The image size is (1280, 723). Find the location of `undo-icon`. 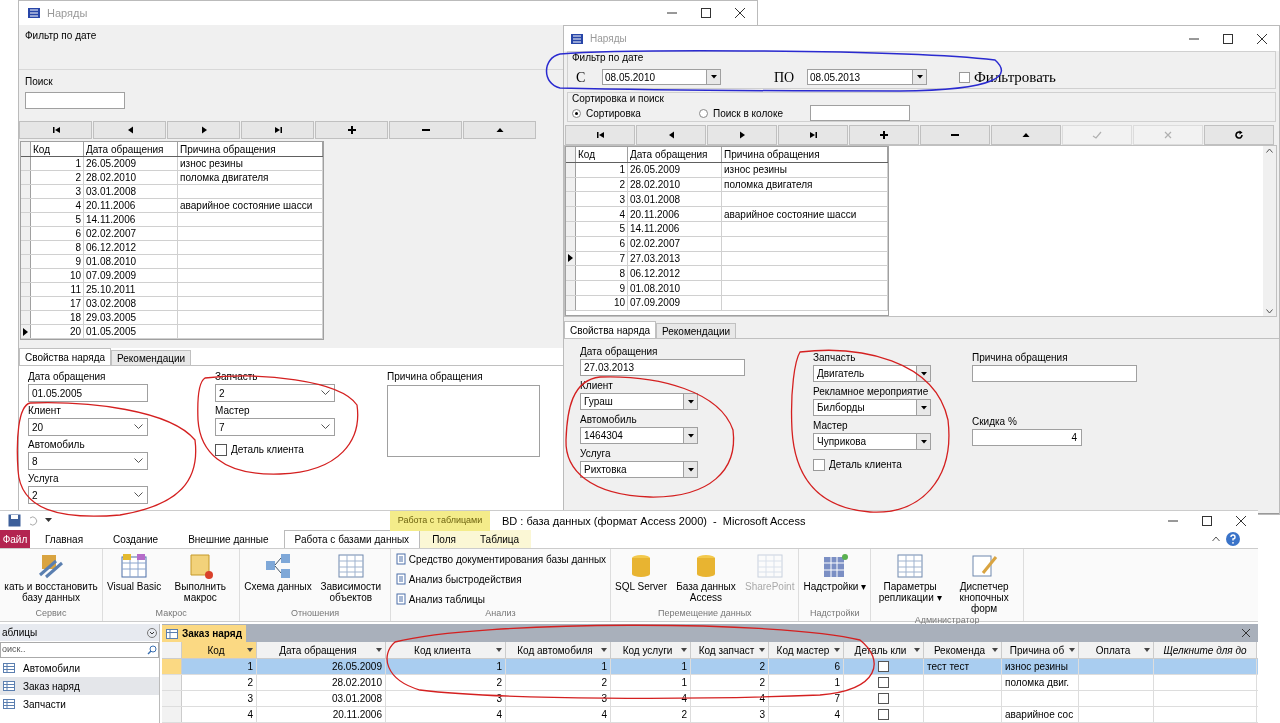

undo-icon is located at coordinates (33, 520).